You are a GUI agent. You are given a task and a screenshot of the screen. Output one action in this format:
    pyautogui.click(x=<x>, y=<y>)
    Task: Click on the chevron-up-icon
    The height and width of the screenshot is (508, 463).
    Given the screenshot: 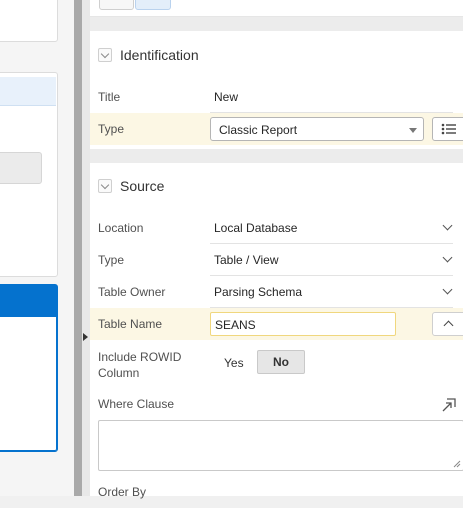 What is the action you would take?
    pyautogui.click(x=447, y=324)
    